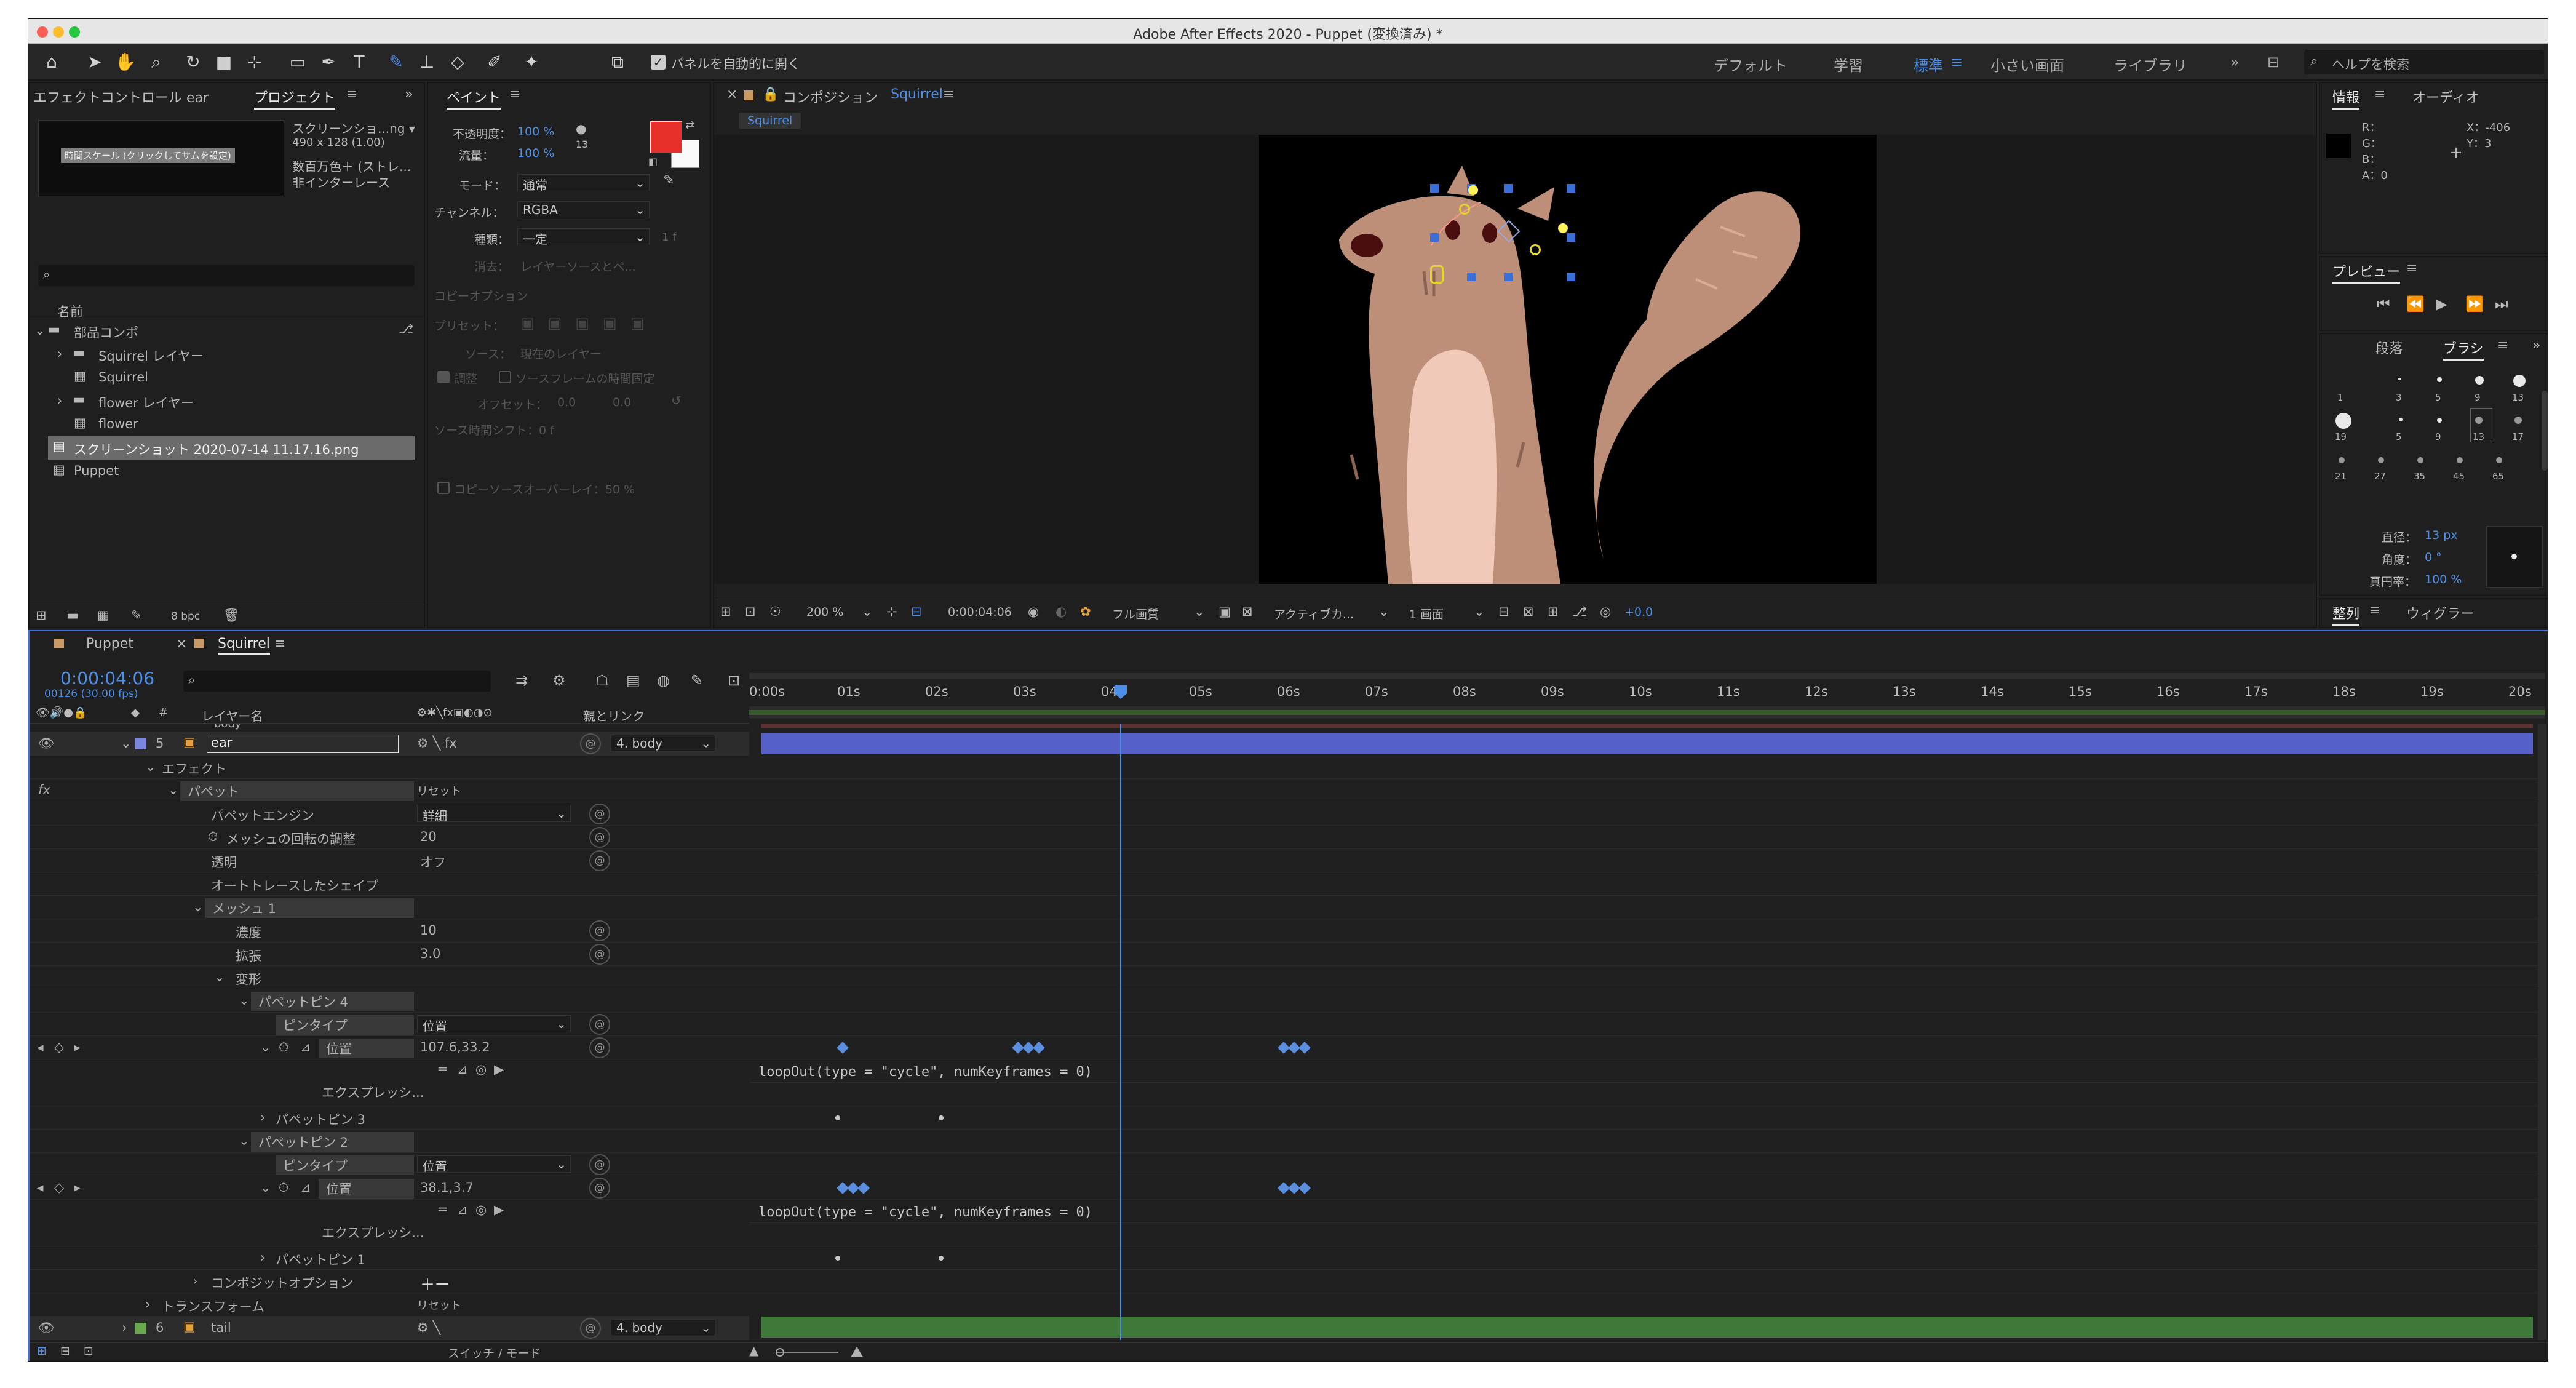  What do you see at coordinates (1928, 65) in the screenshot?
I see `workspace-standard: 標準` at bounding box center [1928, 65].